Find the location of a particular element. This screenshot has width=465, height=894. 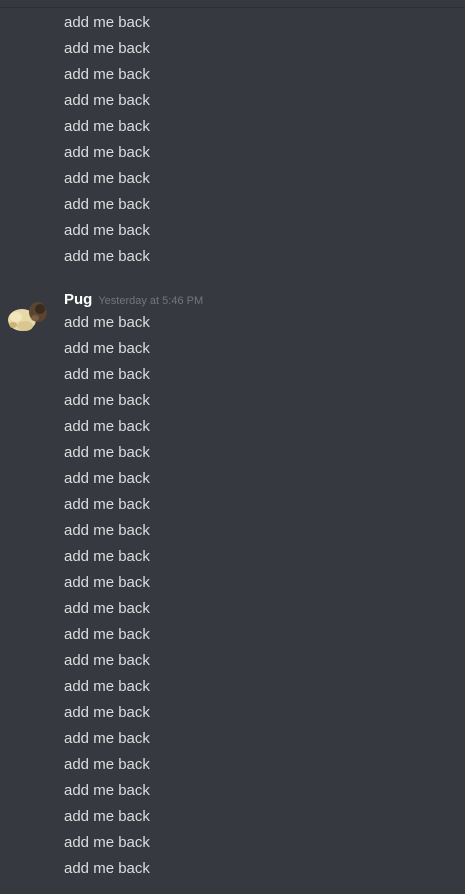

author-name: Pug is located at coordinates (78, 299).